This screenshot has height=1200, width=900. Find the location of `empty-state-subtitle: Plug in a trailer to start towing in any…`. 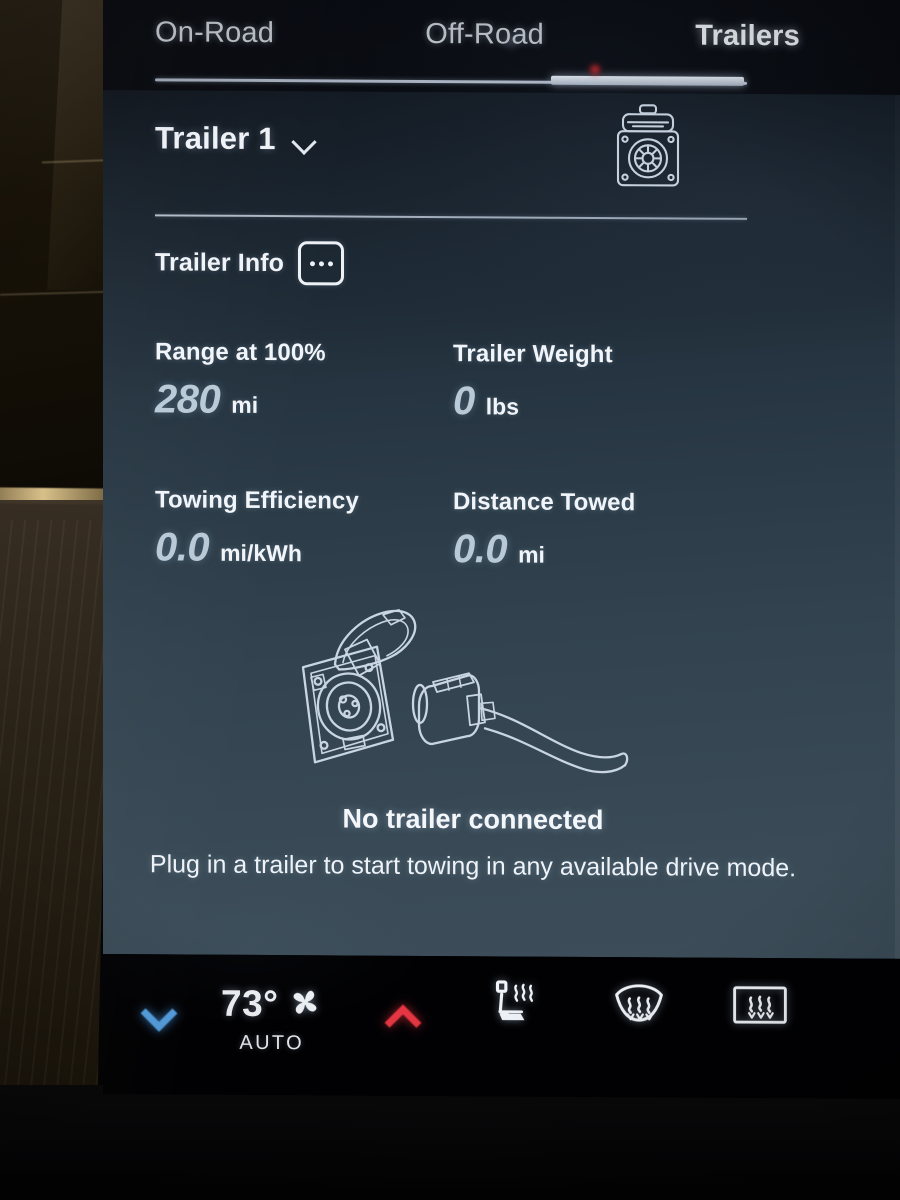

empty-state-subtitle: Plug in a trailer to start towing in any… is located at coordinates (473, 866).